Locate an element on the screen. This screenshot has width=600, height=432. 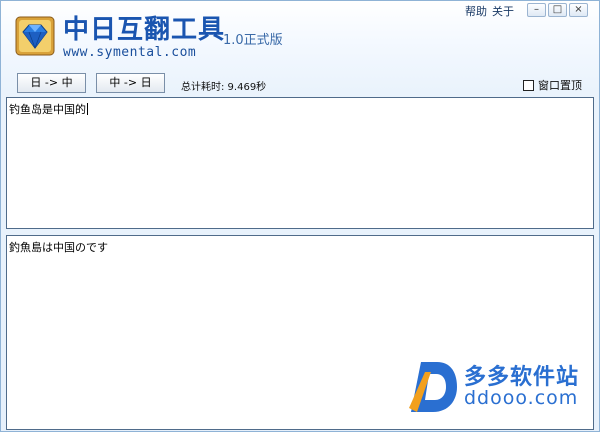
minimize-button: – is located at coordinates (536, 10).